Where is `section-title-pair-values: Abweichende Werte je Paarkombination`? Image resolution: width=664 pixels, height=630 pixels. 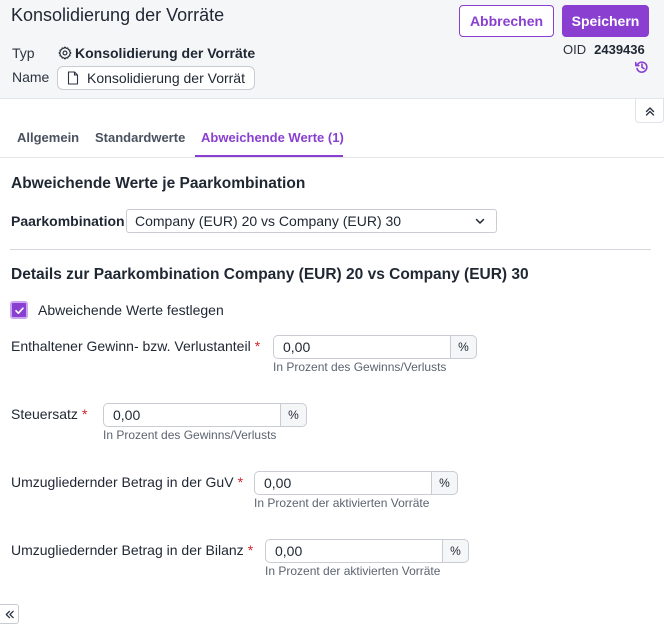
section-title-pair-values: Abweichende Werte je Paarkombination is located at coordinates (158, 183).